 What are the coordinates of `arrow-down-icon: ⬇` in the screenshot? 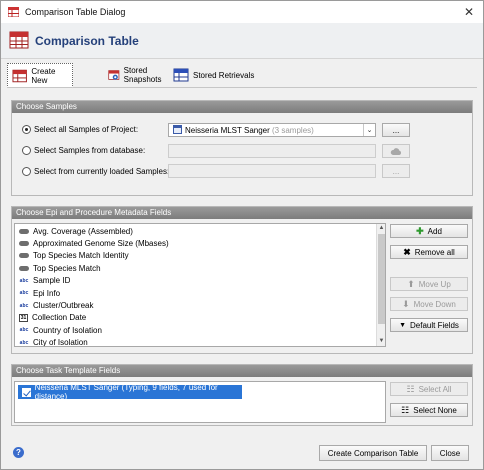 It's located at (406, 303).